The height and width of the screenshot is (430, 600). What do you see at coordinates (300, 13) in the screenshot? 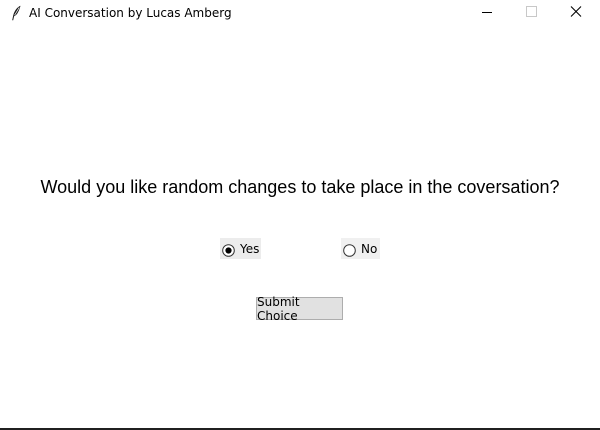
I see `title-bar: AI Conversation by Lucas Amberg` at bounding box center [300, 13].